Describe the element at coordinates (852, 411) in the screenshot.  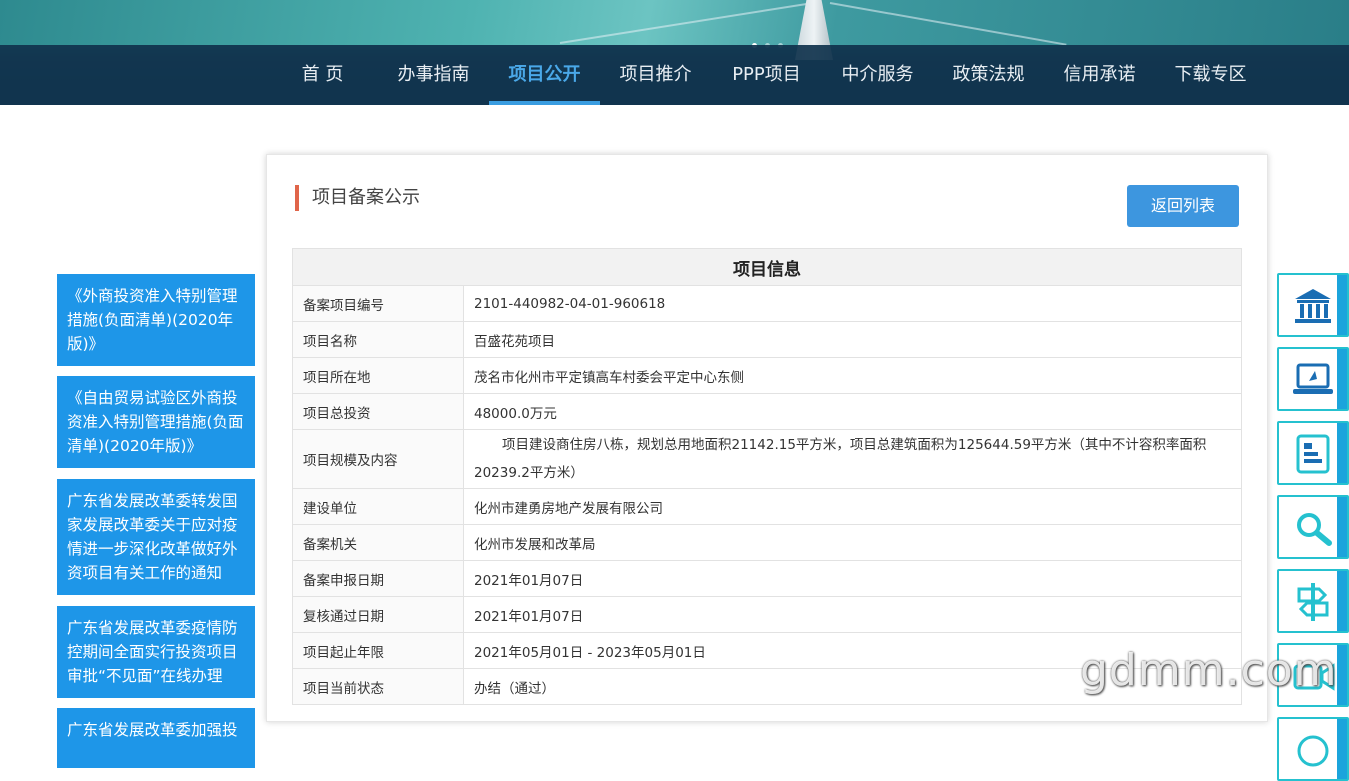
I see `field-value: 48000.0万元` at that location.